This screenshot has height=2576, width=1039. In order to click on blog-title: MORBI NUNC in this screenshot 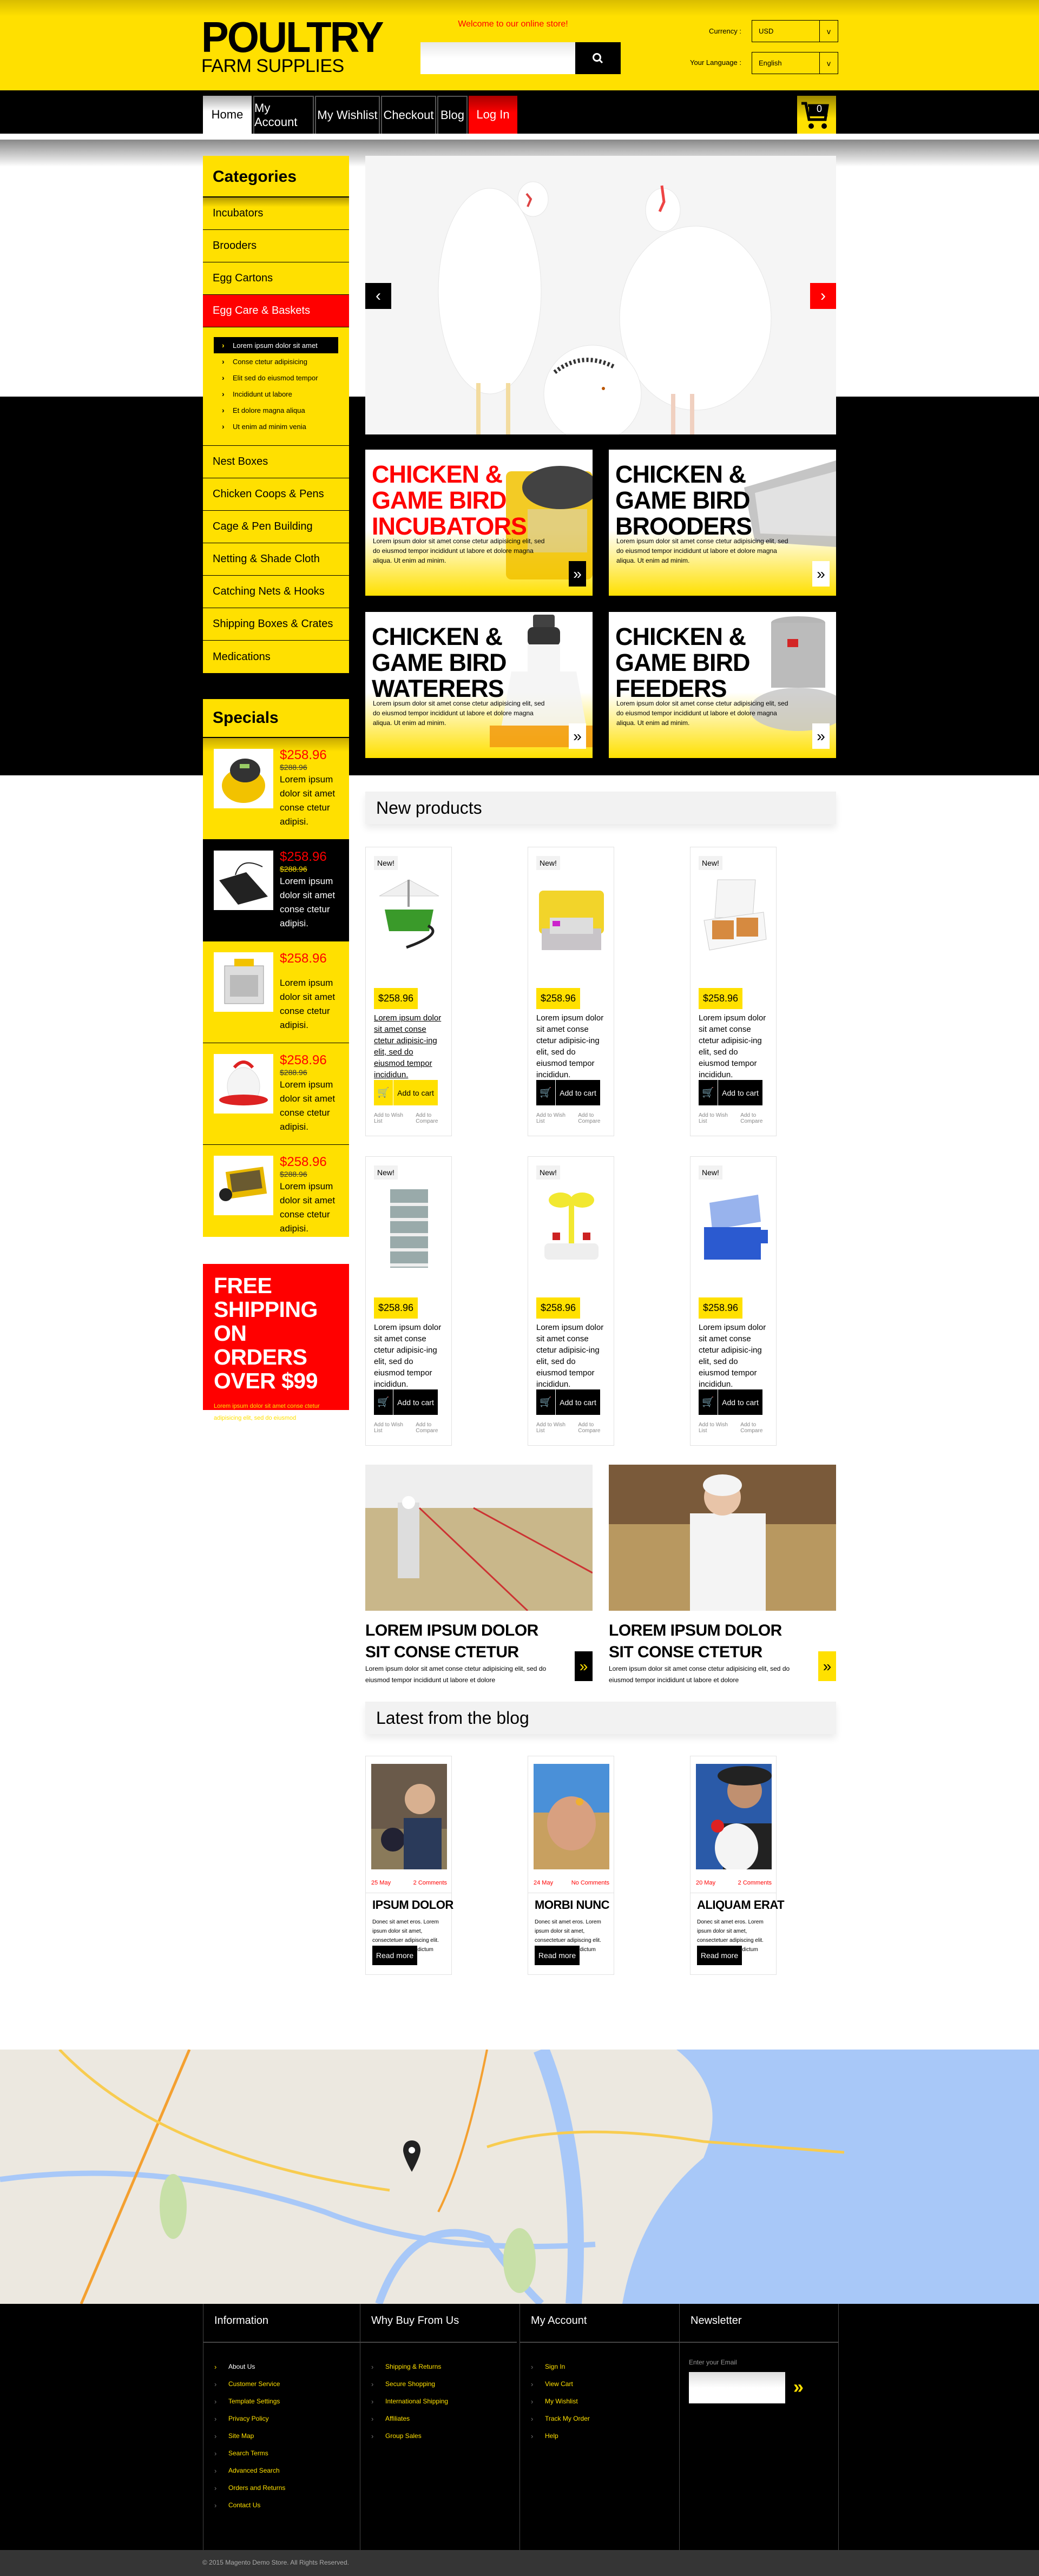, I will do `click(572, 1905)`.